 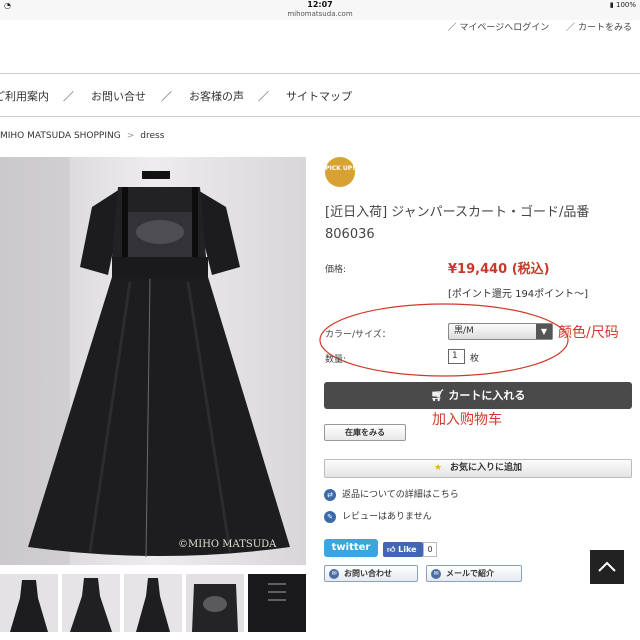 I want to click on photo-watermark: ©MIHO MATSUDA, so click(x=227, y=544).